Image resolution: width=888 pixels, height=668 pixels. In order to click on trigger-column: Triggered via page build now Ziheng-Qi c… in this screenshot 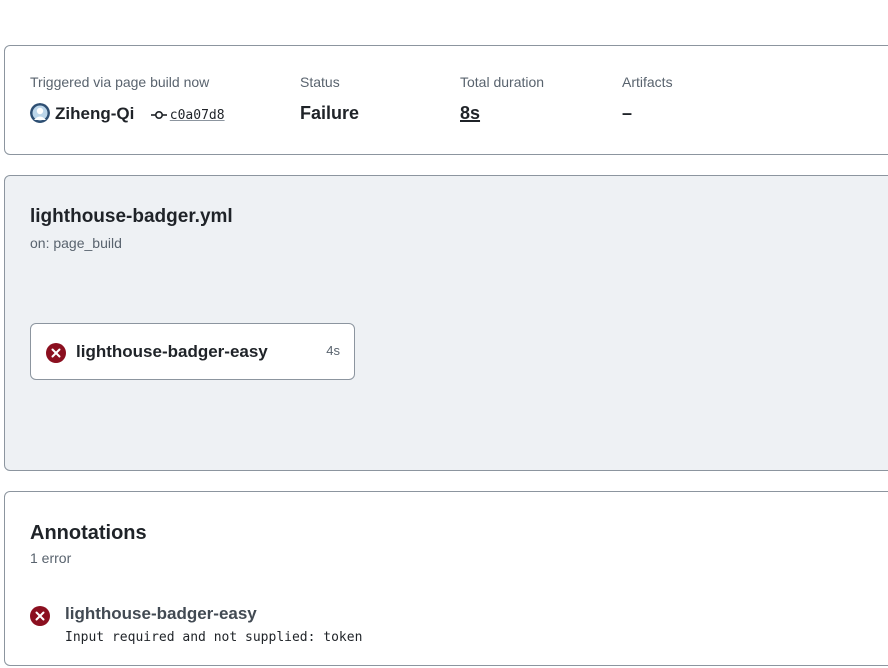, I will do `click(127, 98)`.